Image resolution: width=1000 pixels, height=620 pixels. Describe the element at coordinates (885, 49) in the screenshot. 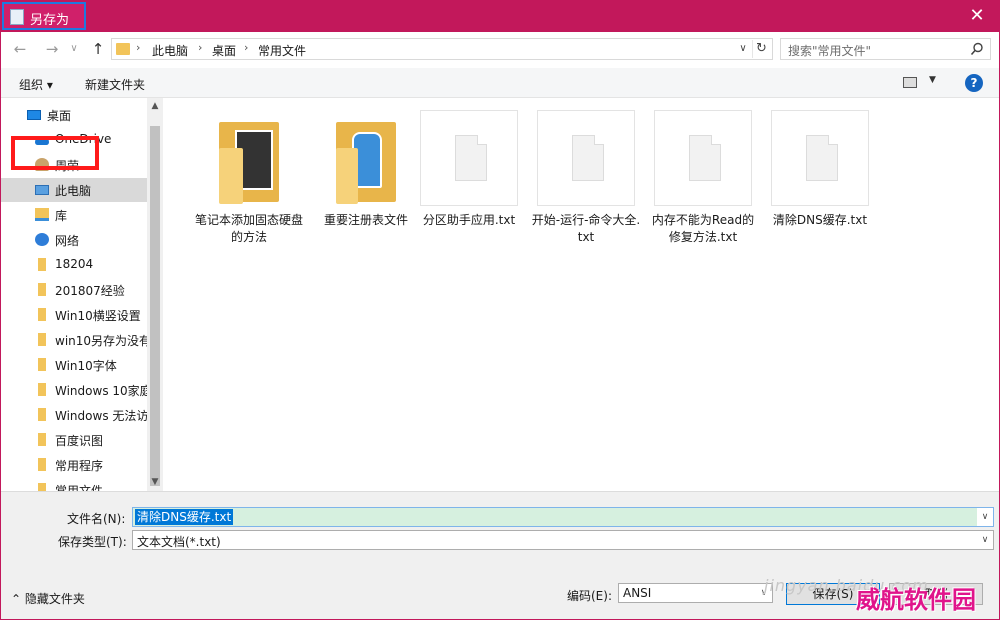

I see `search-input: 搜索"常用文件"` at that location.